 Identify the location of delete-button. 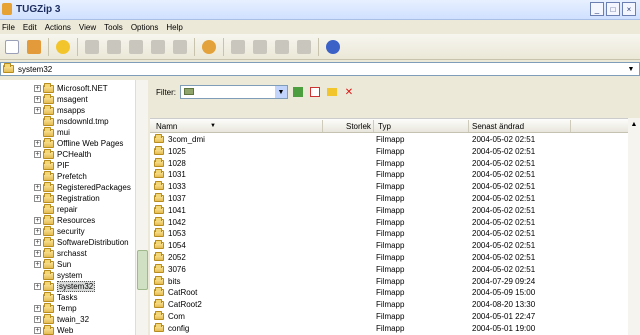
(136, 47).